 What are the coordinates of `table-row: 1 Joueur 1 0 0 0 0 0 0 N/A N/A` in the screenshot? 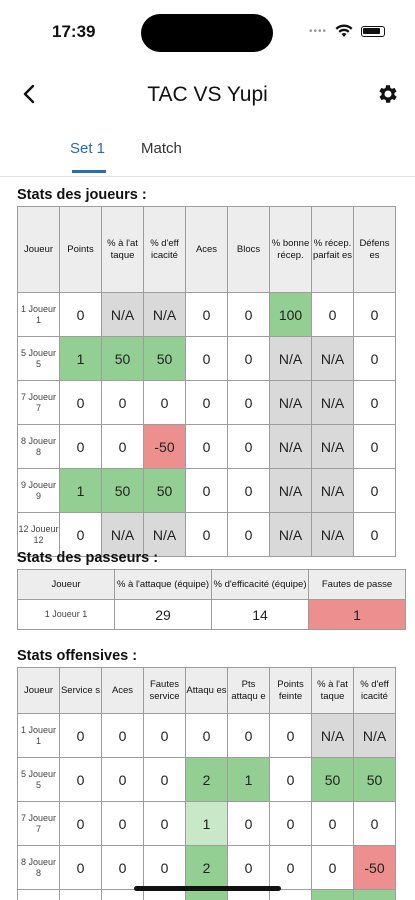 It's located at (206, 735).